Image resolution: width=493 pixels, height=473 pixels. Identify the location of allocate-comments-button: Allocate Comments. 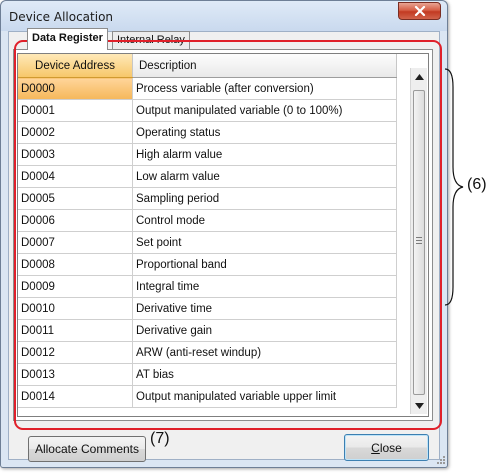
(87, 449).